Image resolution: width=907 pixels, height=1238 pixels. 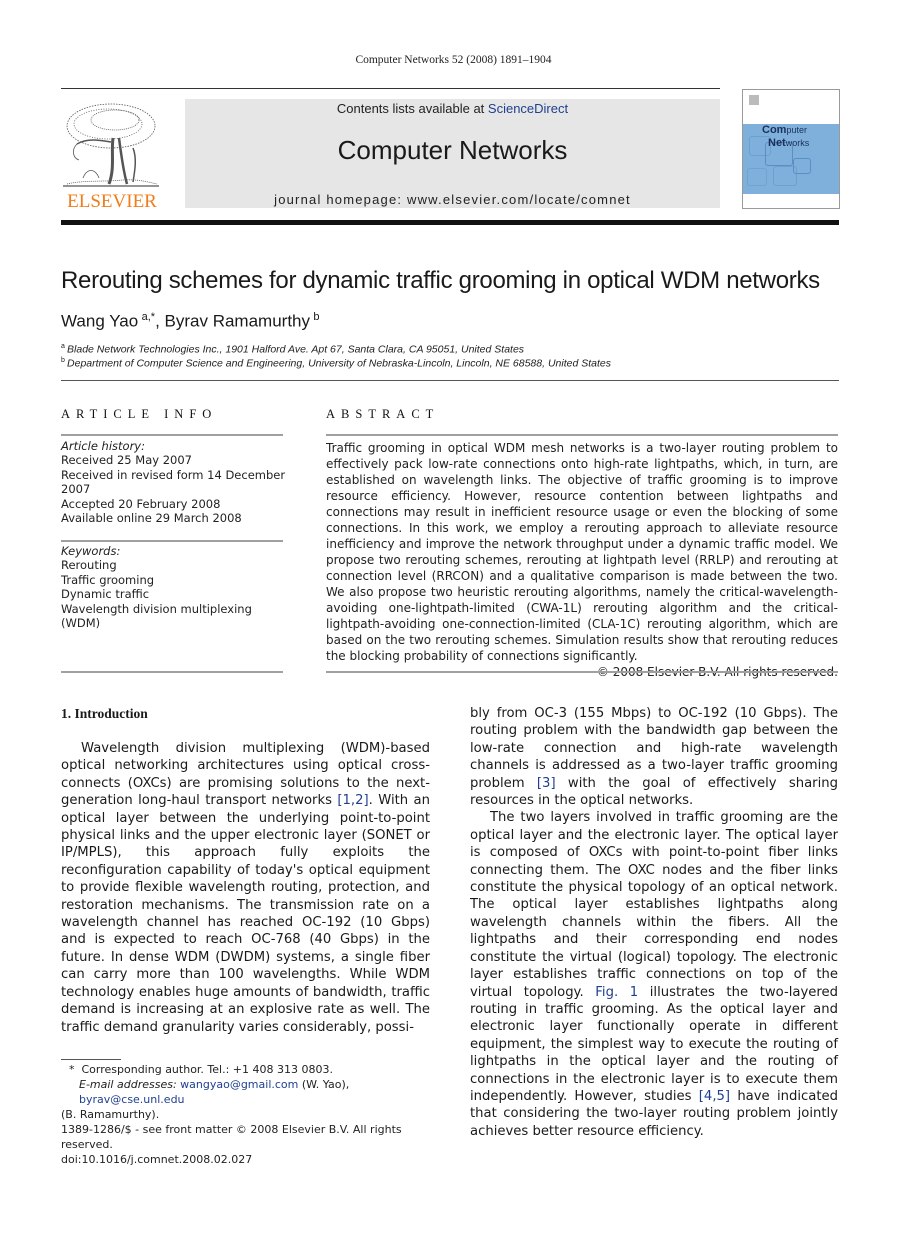 I want to click on article-info-heading: ARTICLE INFO, so click(x=139, y=414).